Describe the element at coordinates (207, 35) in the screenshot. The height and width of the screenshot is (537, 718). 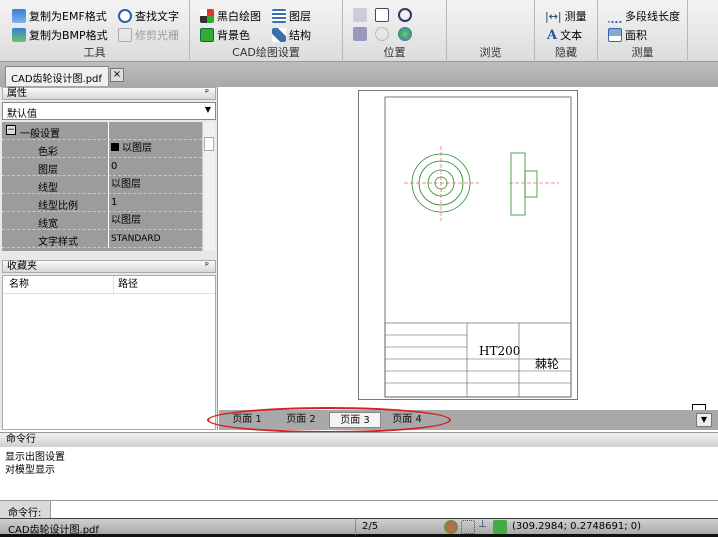
I see `background-color-icon` at that location.